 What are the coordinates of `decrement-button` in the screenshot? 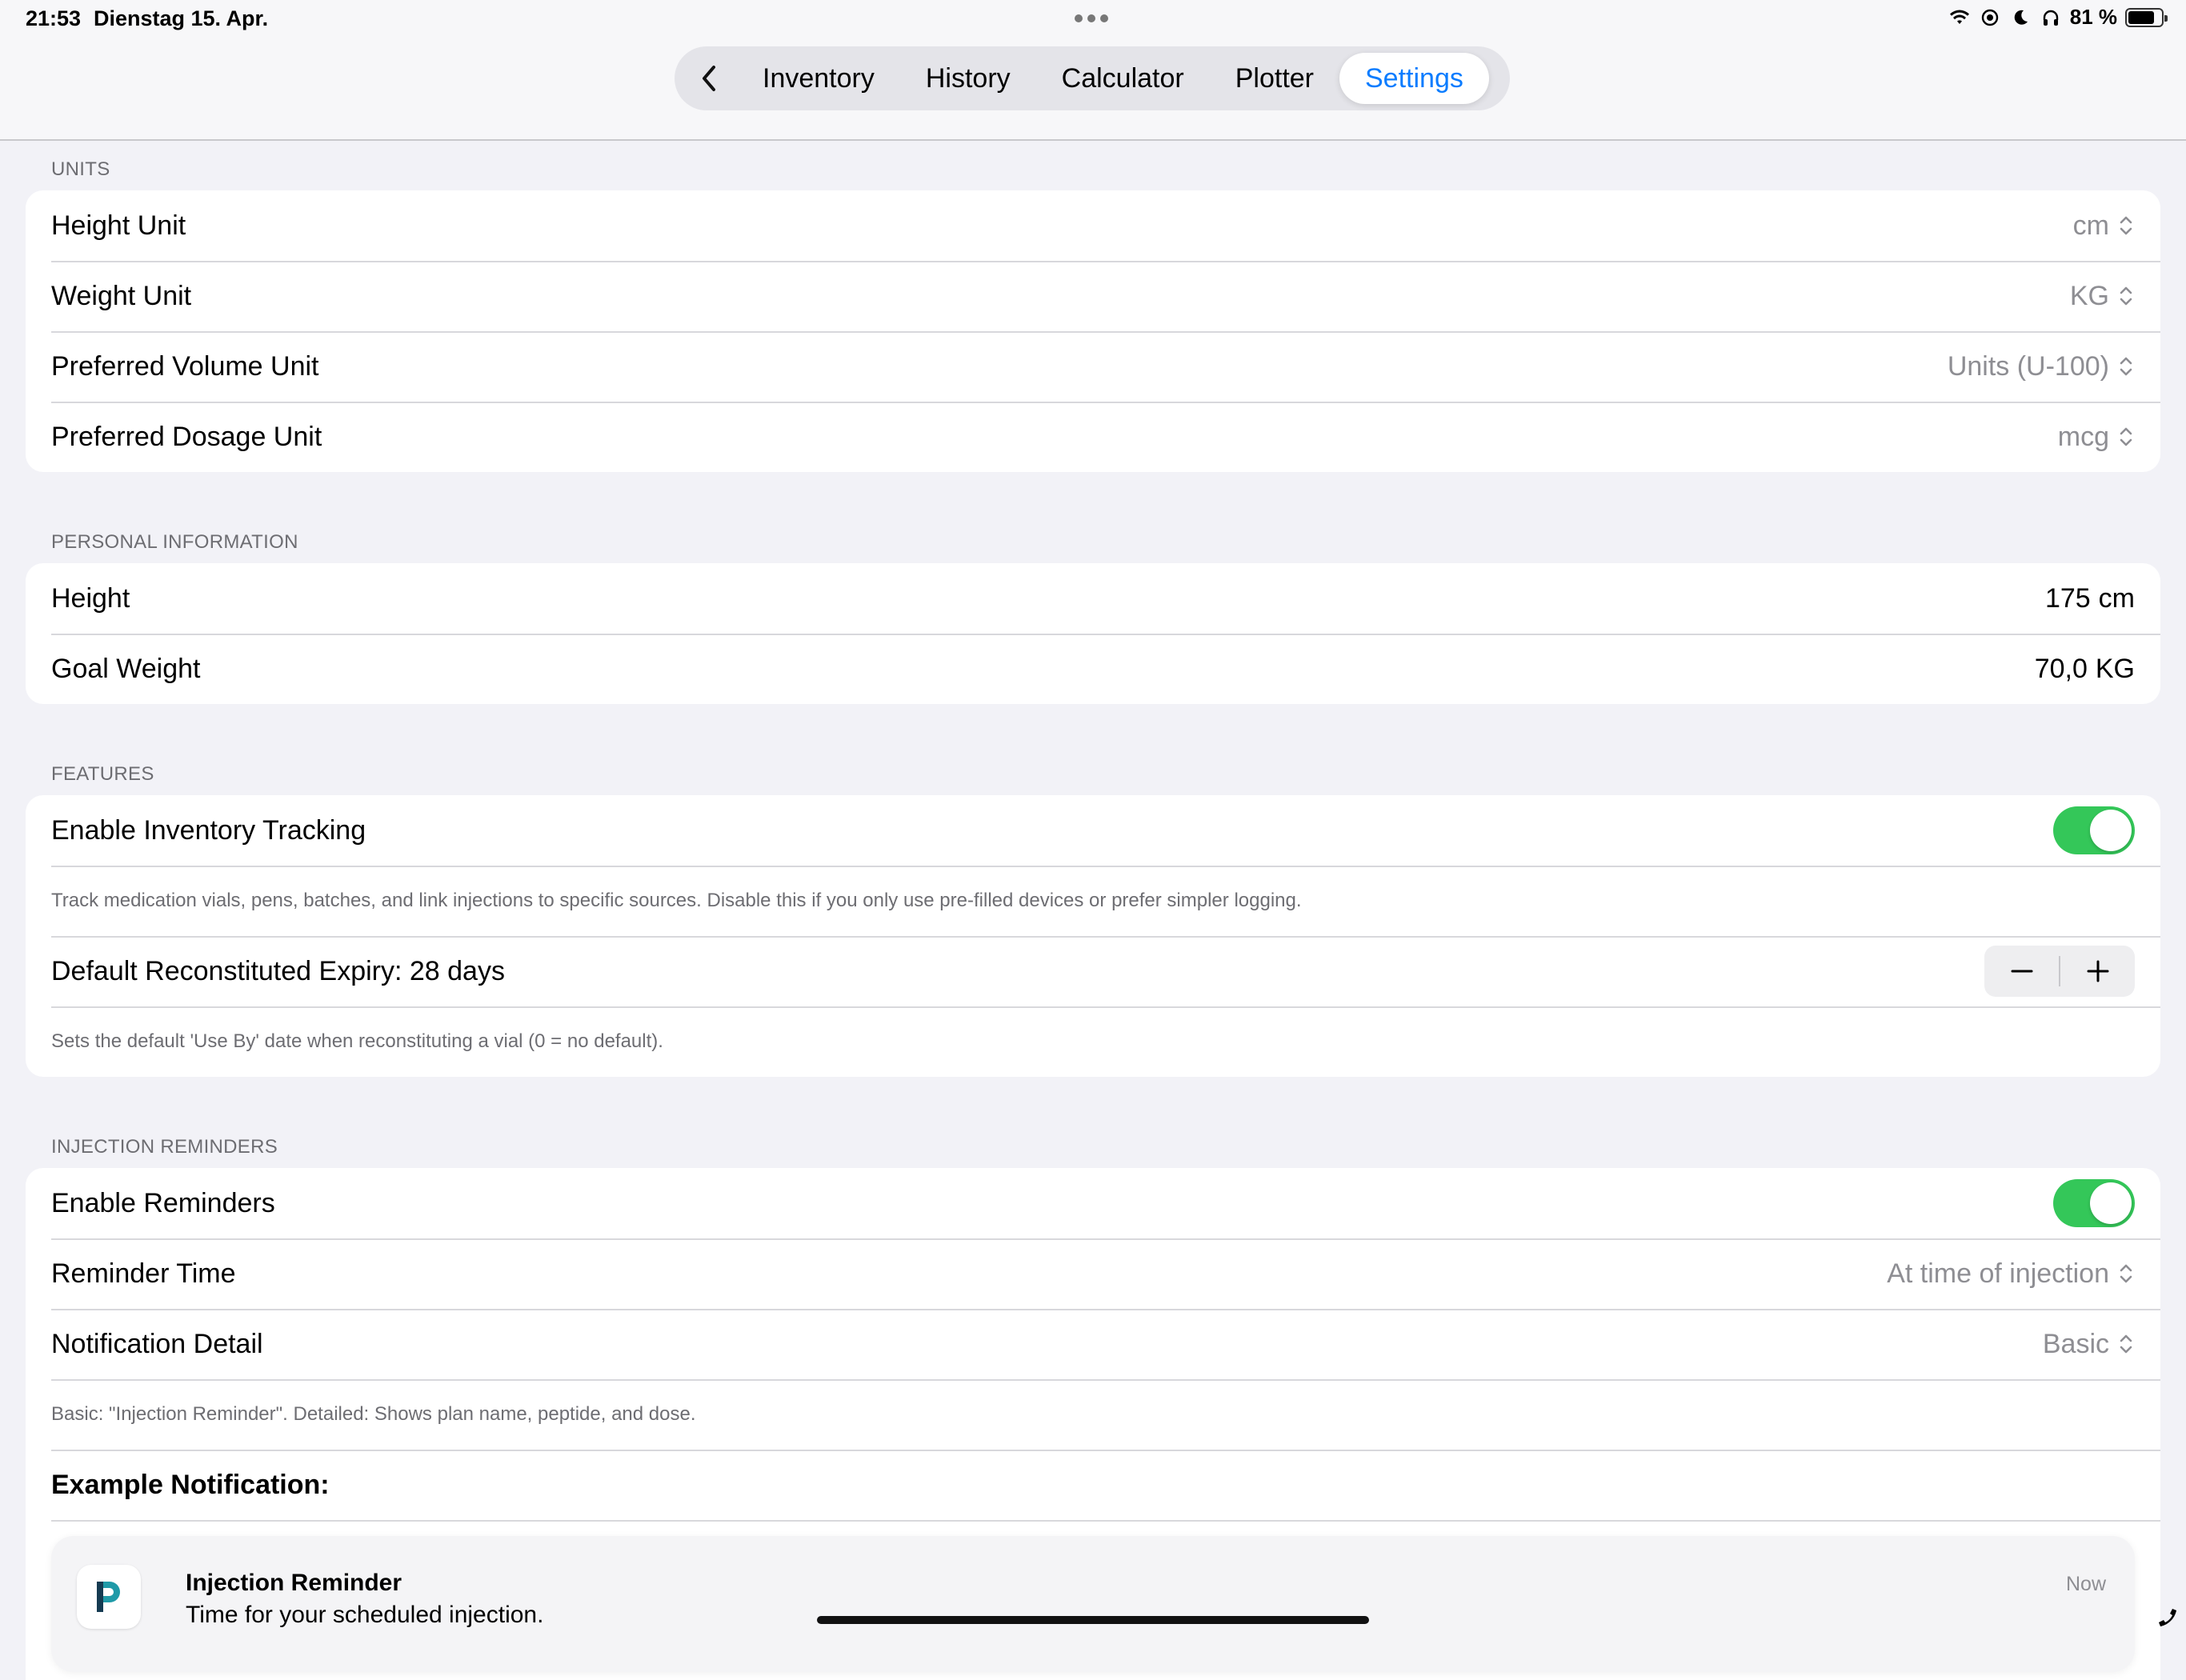 It's located at (2022, 971).